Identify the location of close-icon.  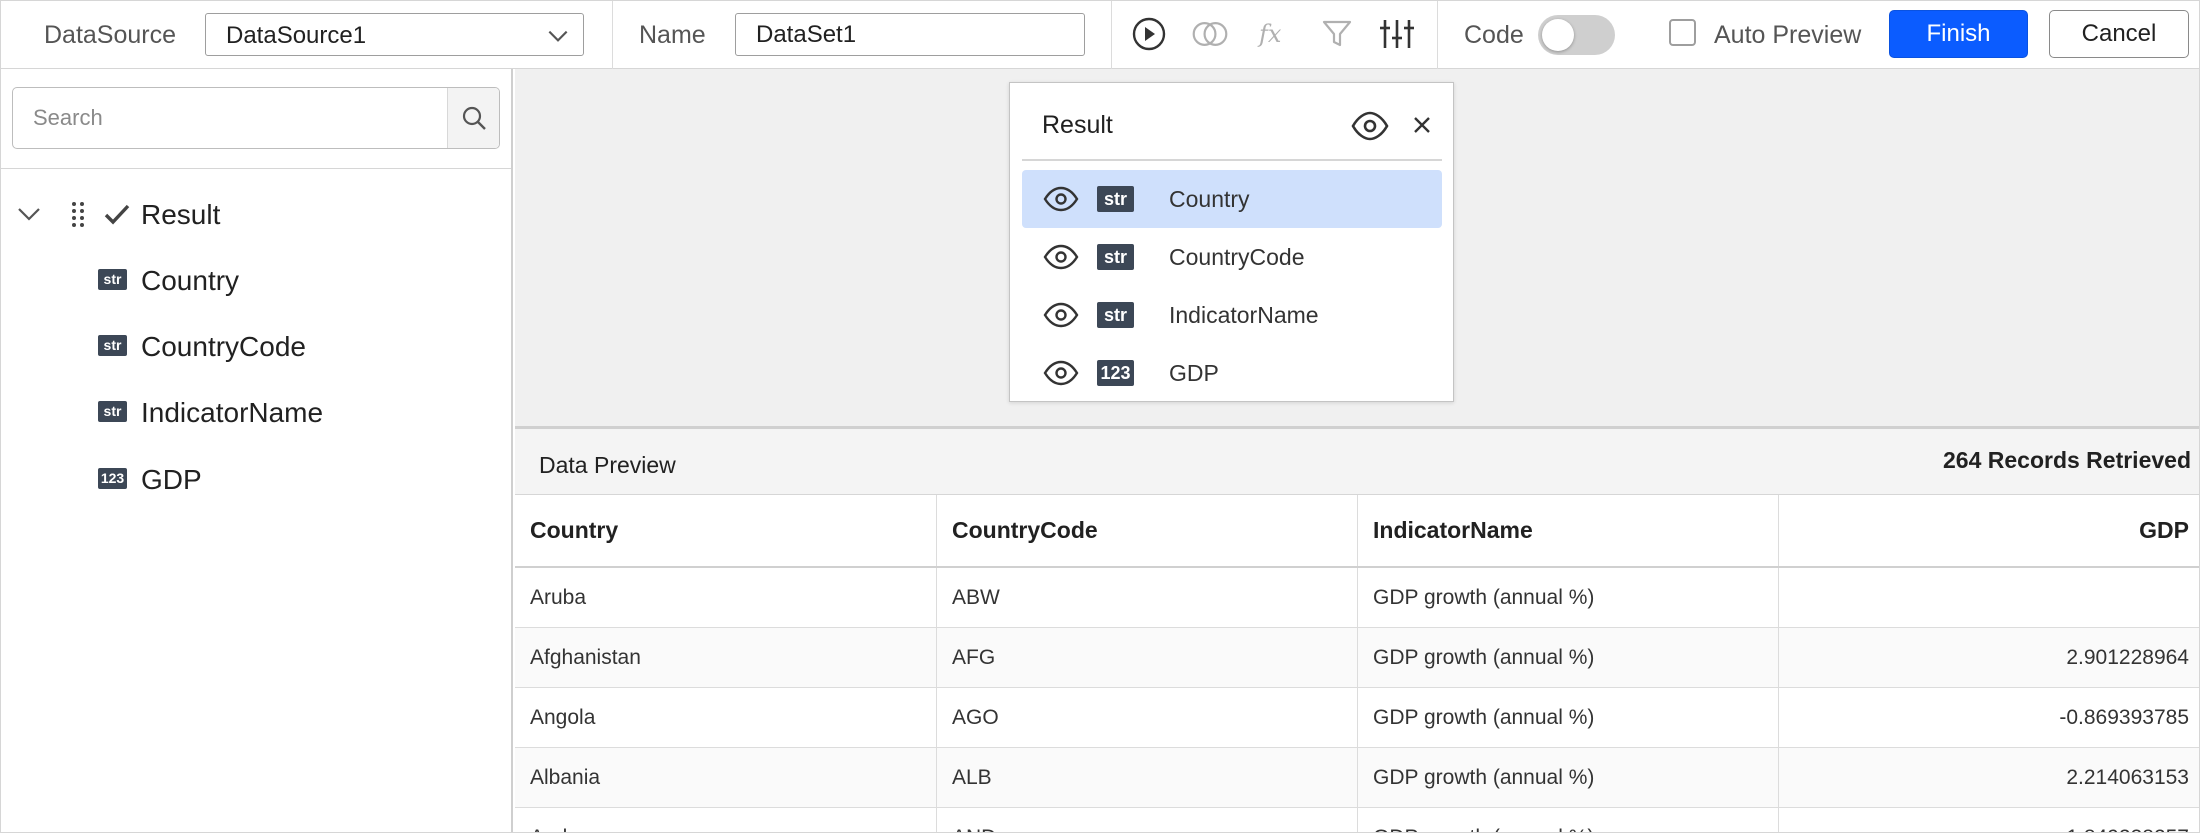
(1422, 125).